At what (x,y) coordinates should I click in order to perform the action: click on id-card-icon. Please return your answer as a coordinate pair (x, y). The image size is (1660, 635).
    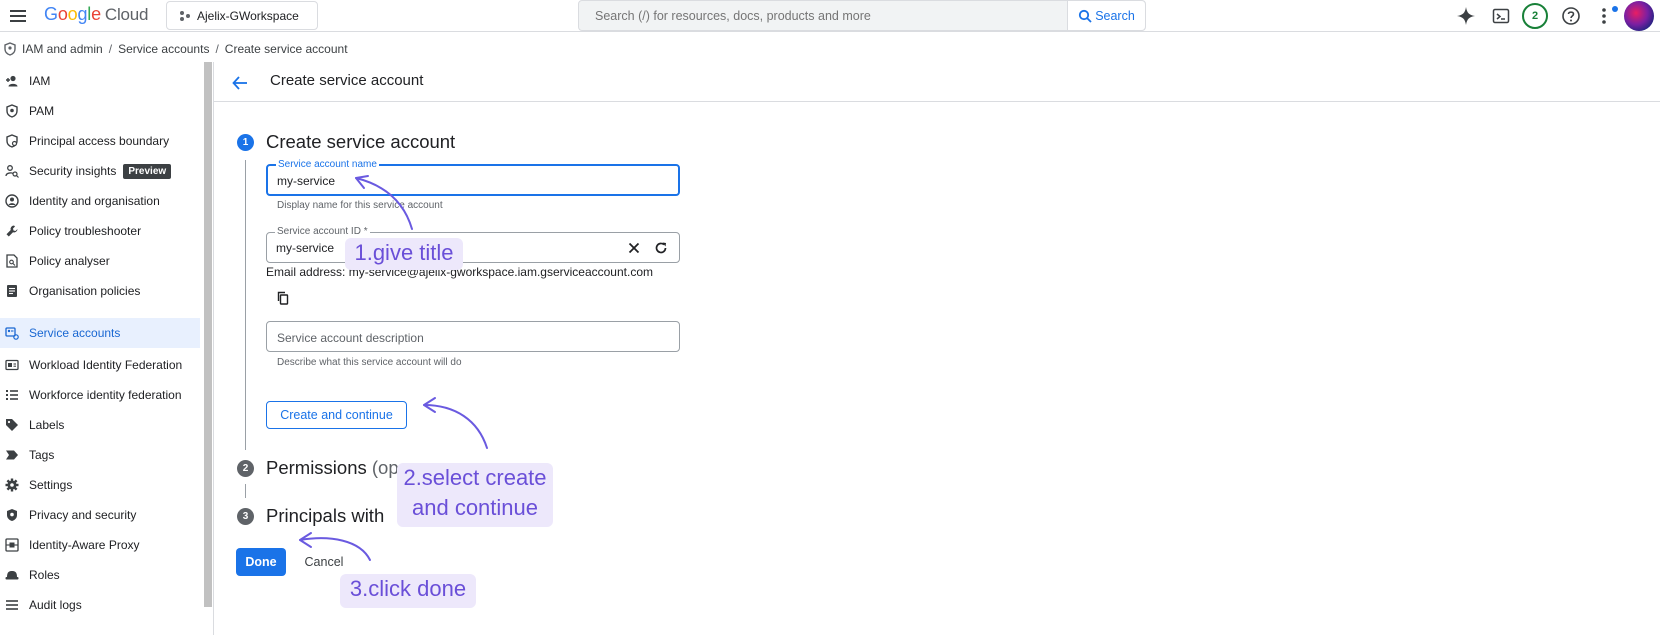
    Looking at the image, I should click on (12, 365).